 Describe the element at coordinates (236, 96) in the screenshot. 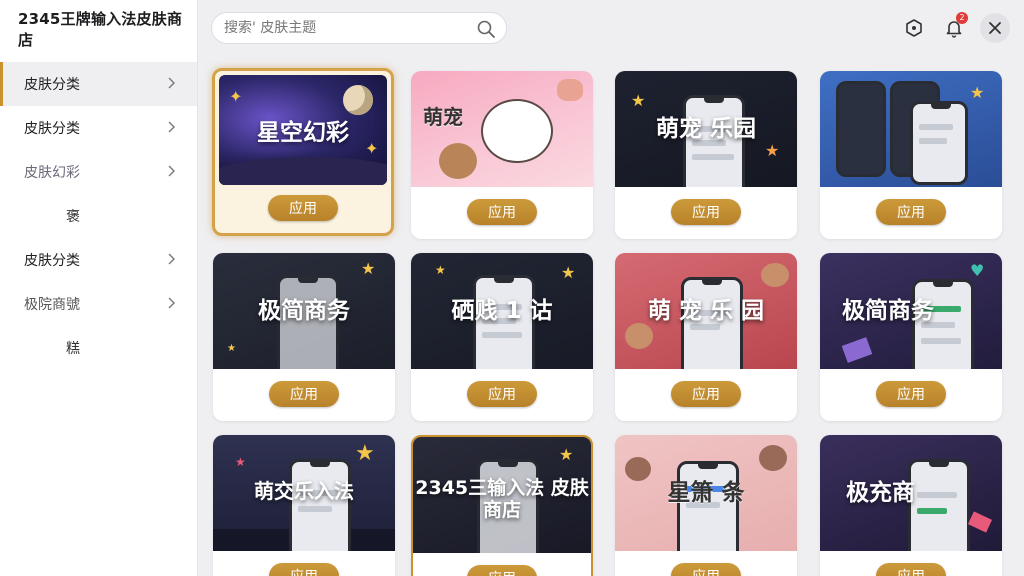

I see `star-icon: ✦` at that location.